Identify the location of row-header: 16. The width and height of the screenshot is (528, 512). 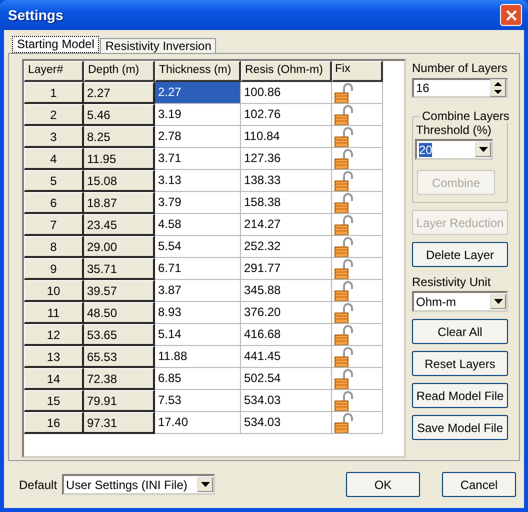
(54, 423).